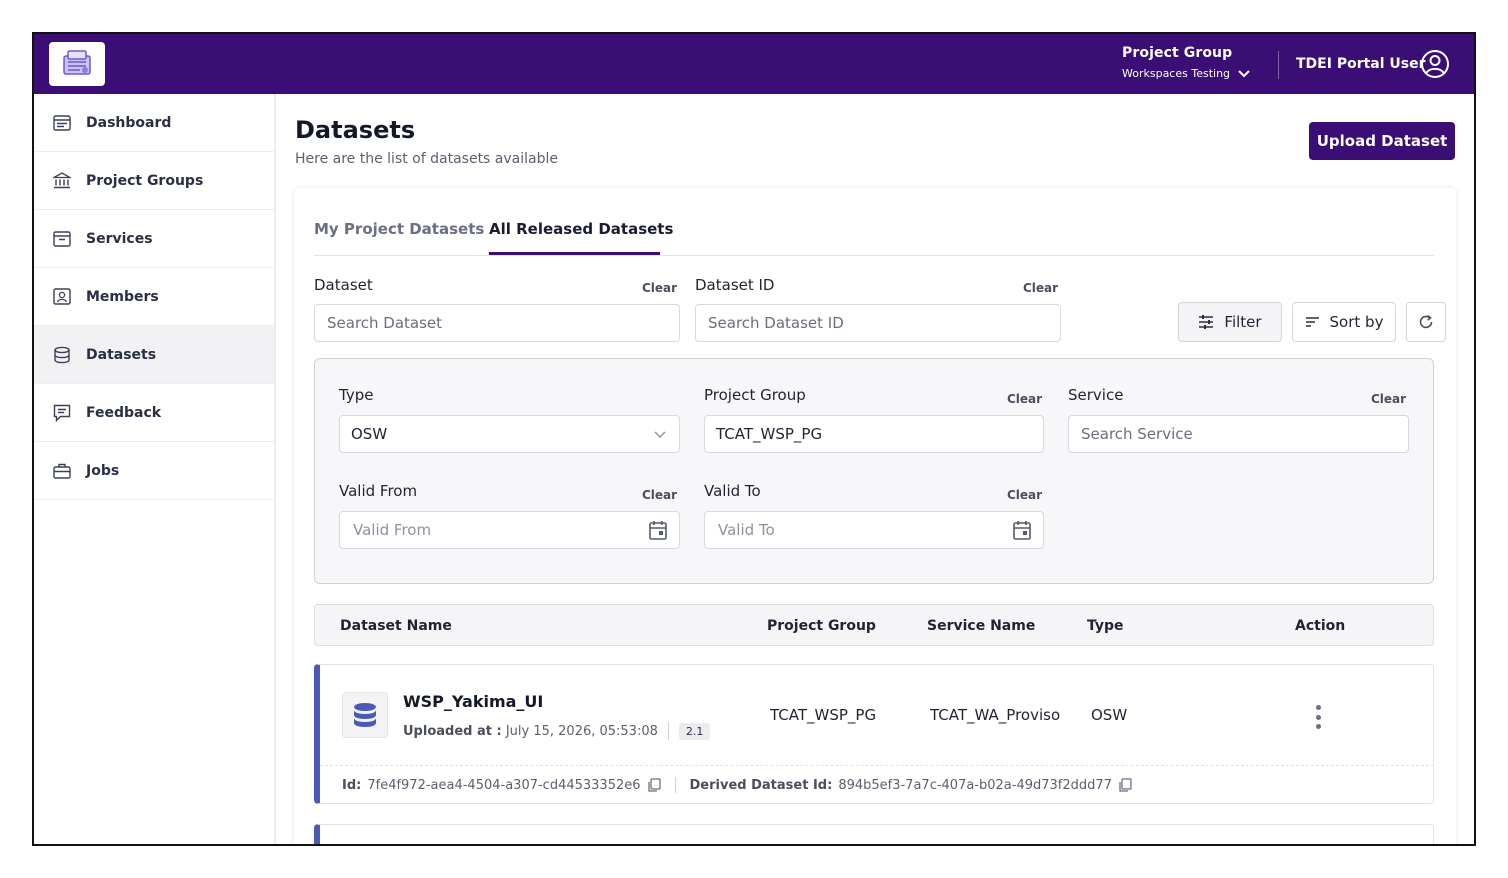 This screenshot has height=878, width=1508. What do you see at coordinates (119, 238) in the screenshot?
I see `sidebar-item-label: Services` at bounding box center [119, 238].